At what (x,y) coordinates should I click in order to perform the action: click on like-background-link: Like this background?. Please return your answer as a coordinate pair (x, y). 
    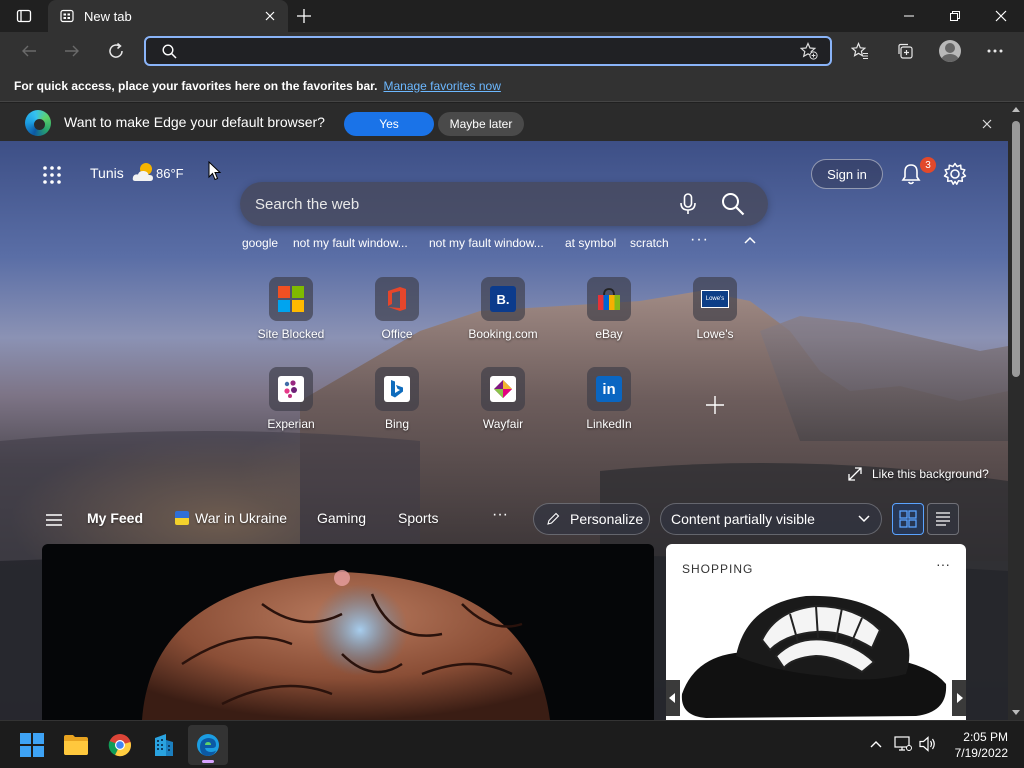
    Looking at the image, I should click on (918, 474).